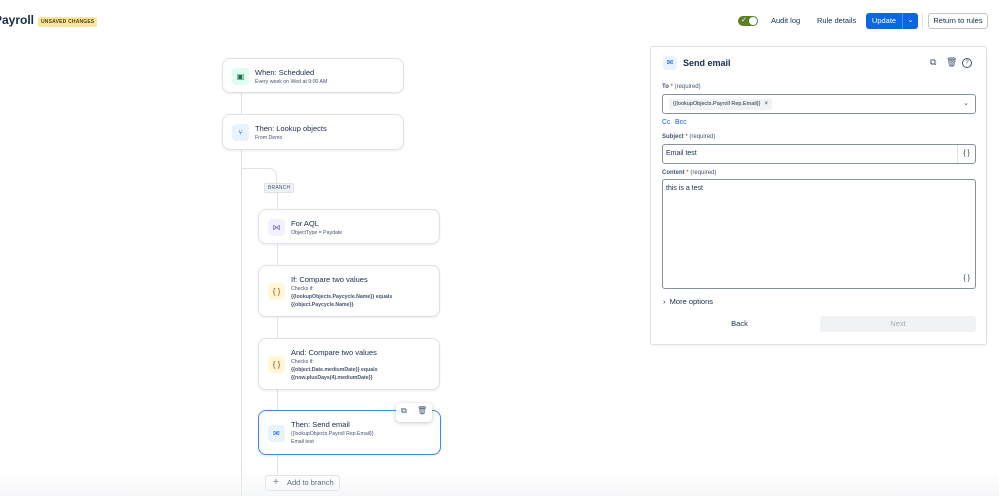  I want to click on trigger-subtitle: Every week on Wed at 9:00 AM, so click(291, 82).